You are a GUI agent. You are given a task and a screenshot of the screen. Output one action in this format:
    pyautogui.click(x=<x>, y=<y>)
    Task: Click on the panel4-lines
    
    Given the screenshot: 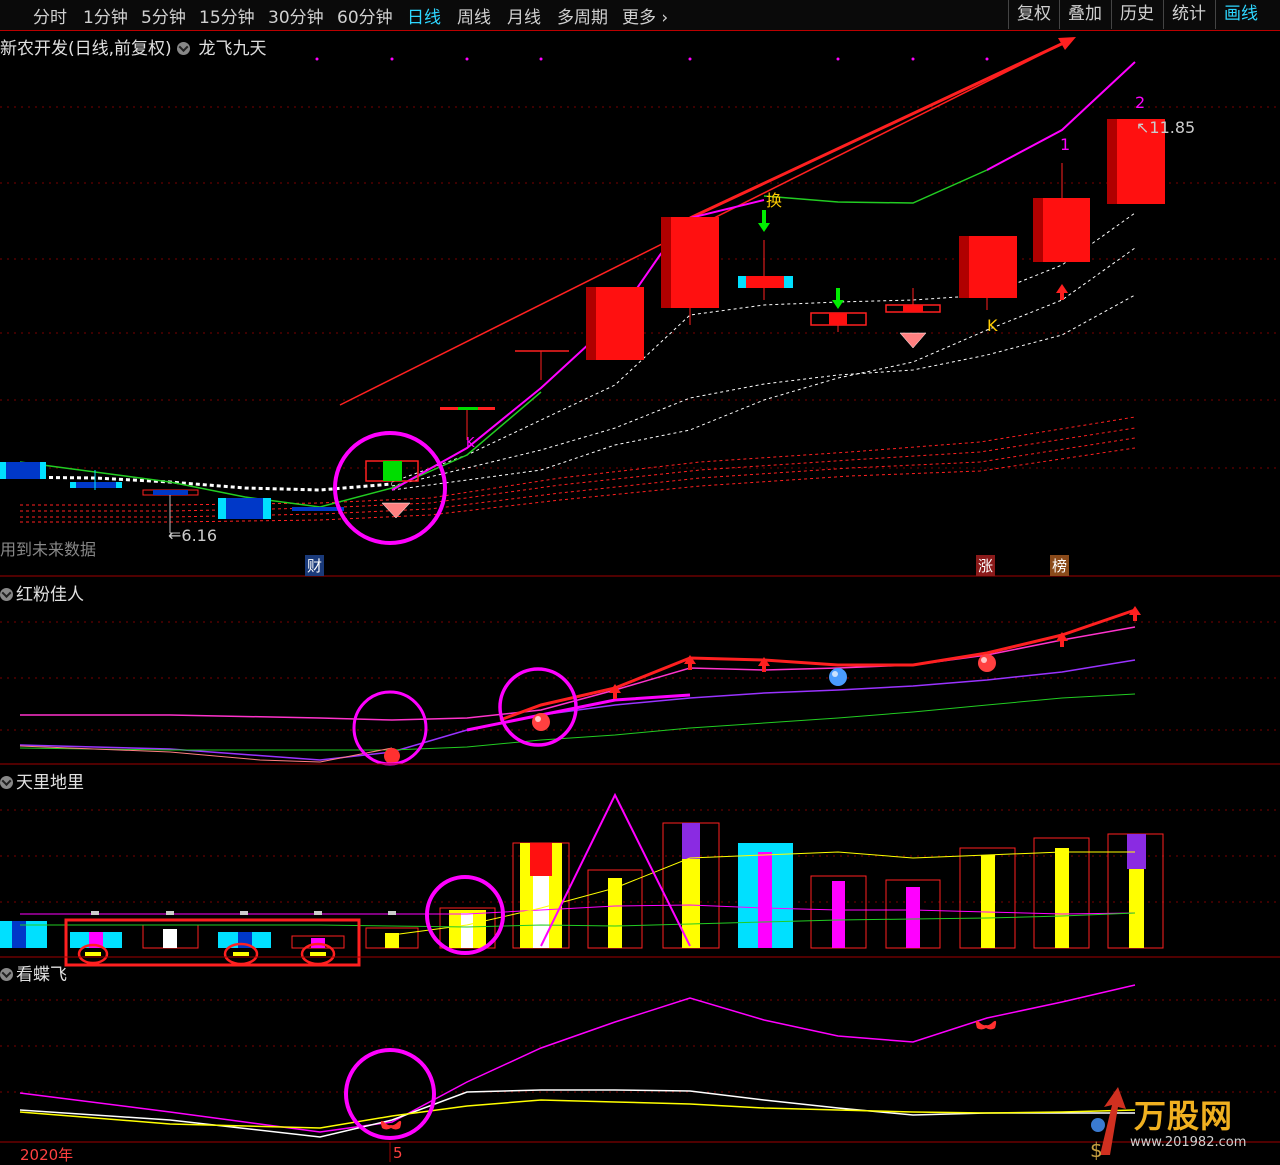 What is the action you would take?
    pyautogui.click(x=577, y=1061)
    